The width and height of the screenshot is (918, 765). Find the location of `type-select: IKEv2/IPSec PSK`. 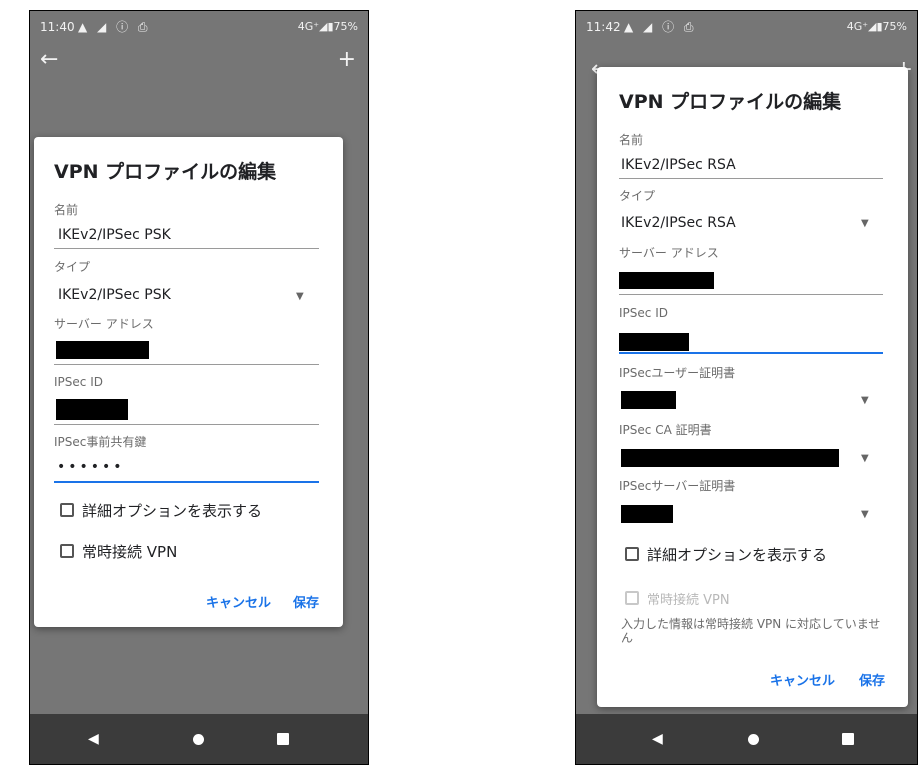

type-select: IKEv2/IPSec PSK is located at coordinates (114, 295).